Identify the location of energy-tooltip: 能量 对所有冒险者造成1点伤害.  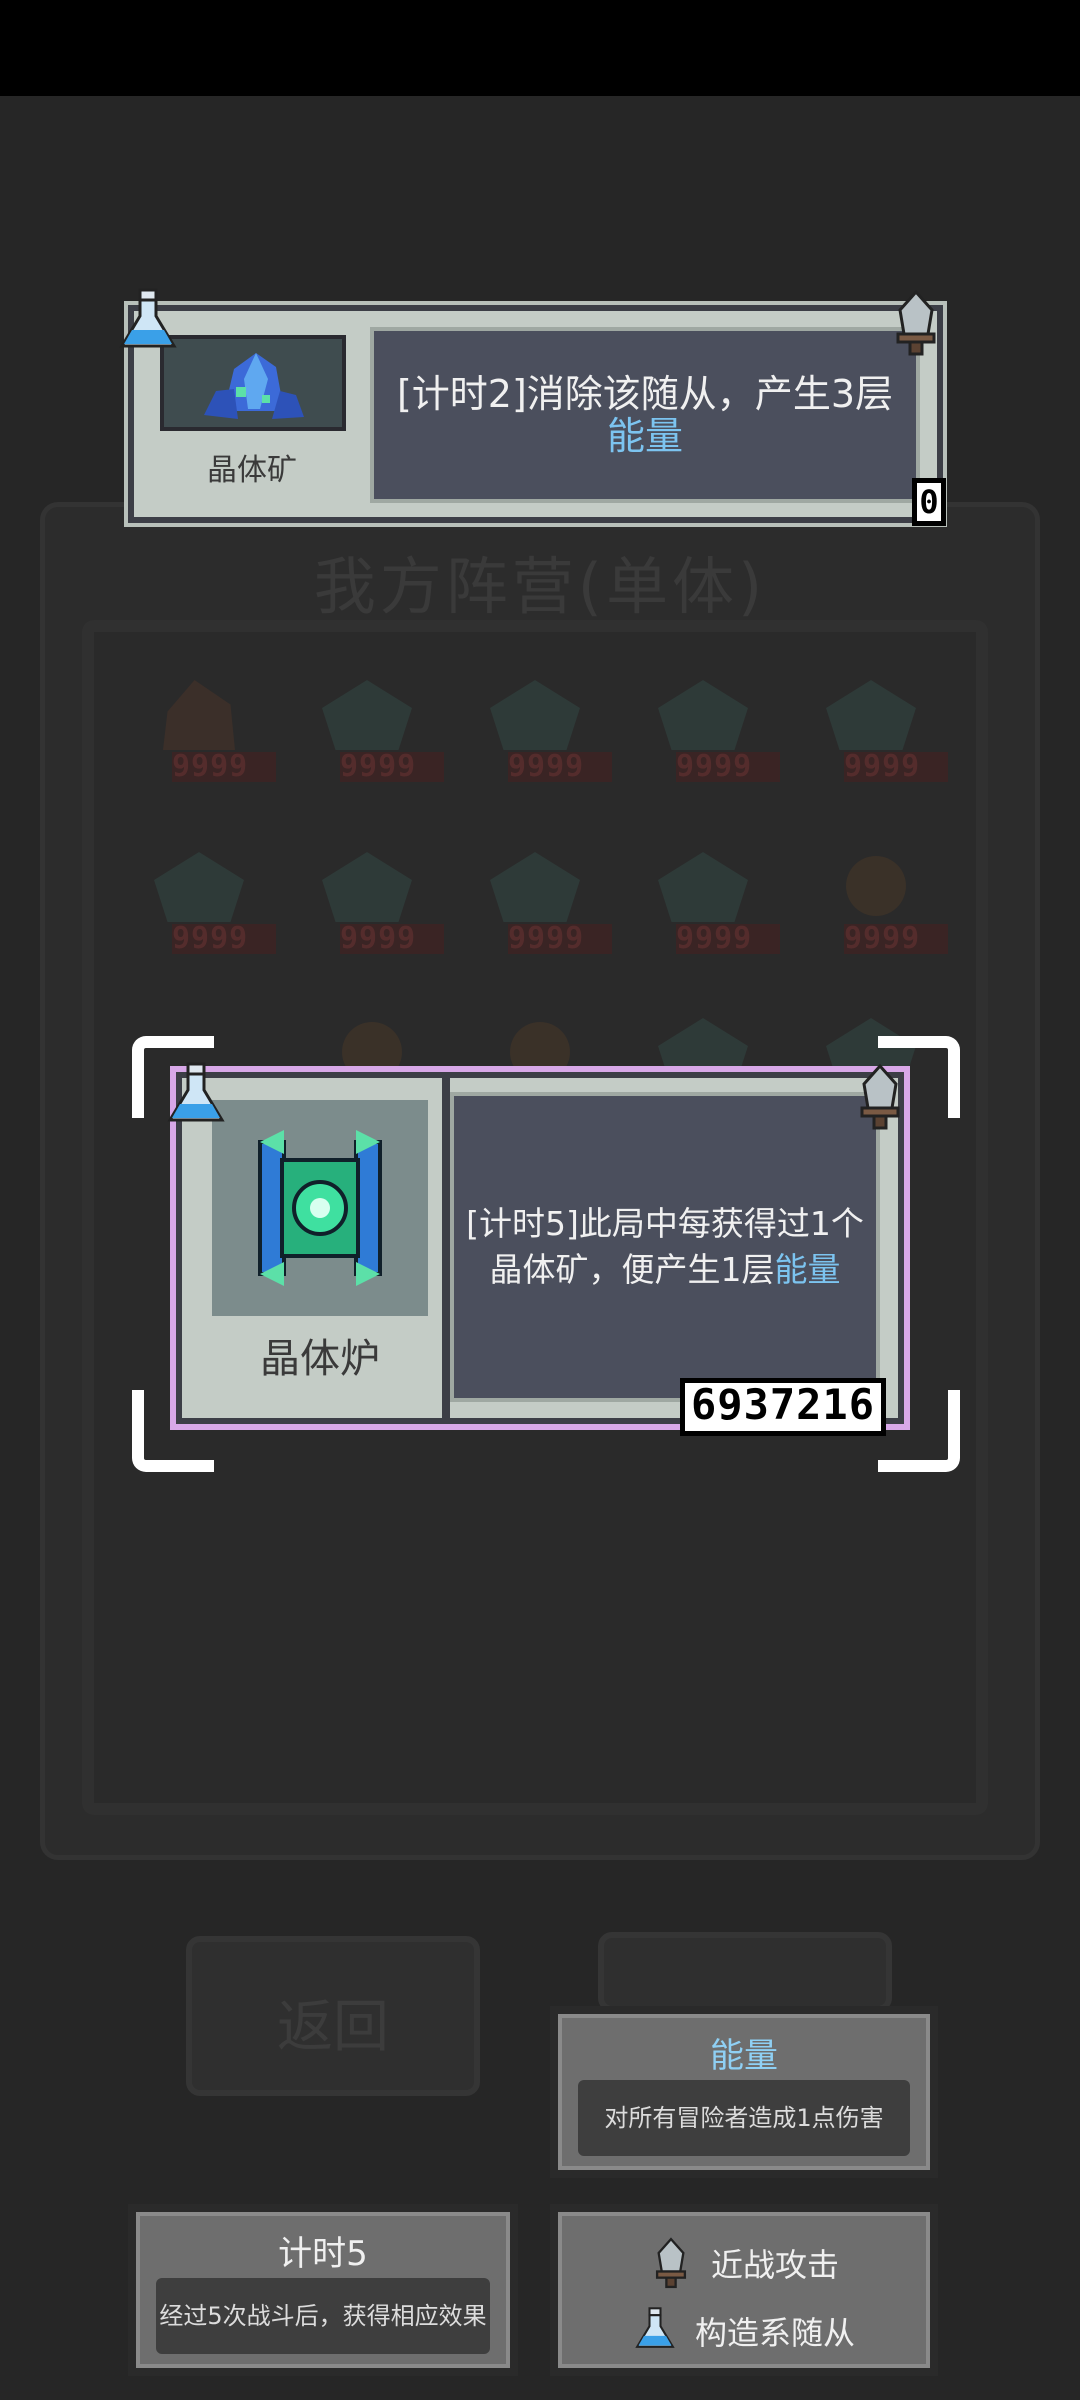
(744, 2092).